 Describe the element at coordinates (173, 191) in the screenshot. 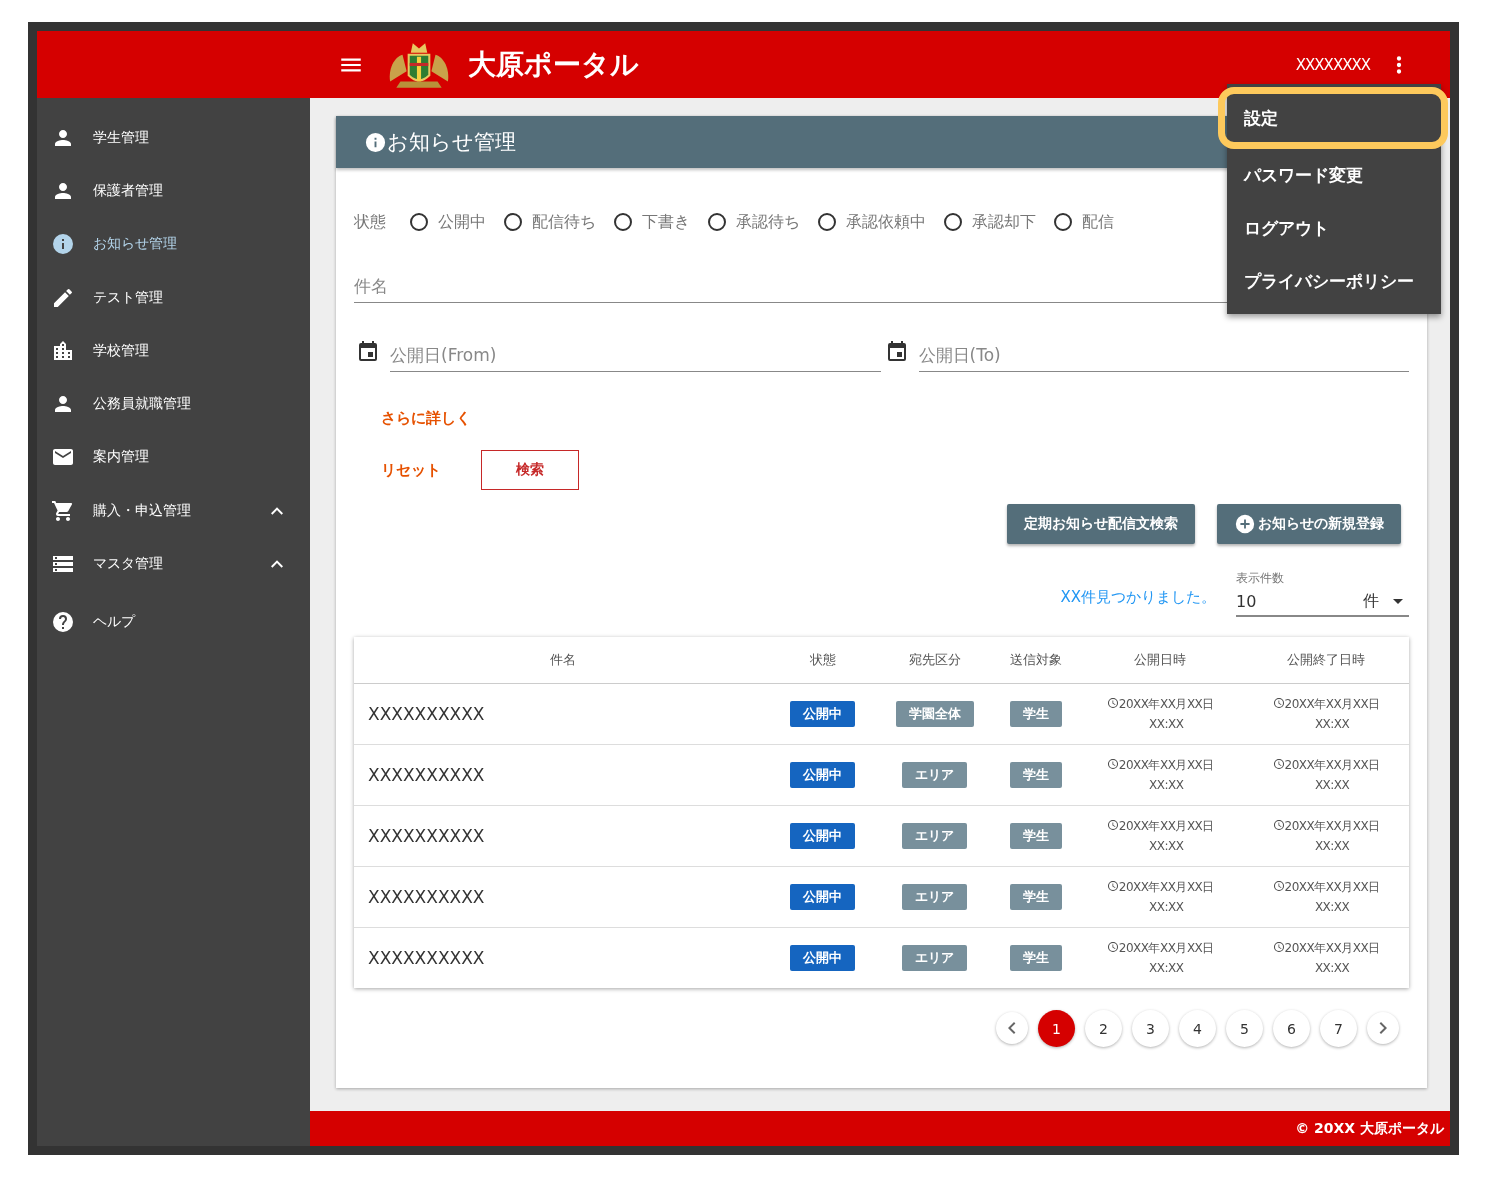

I see `sidebar-item: 保護者管理` at that location.